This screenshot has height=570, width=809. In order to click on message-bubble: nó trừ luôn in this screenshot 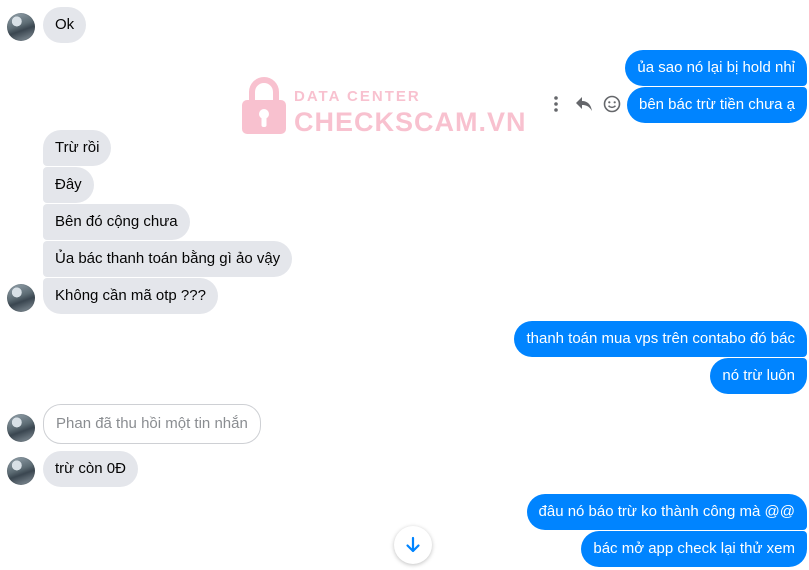, I will do `click(758, 376)`.